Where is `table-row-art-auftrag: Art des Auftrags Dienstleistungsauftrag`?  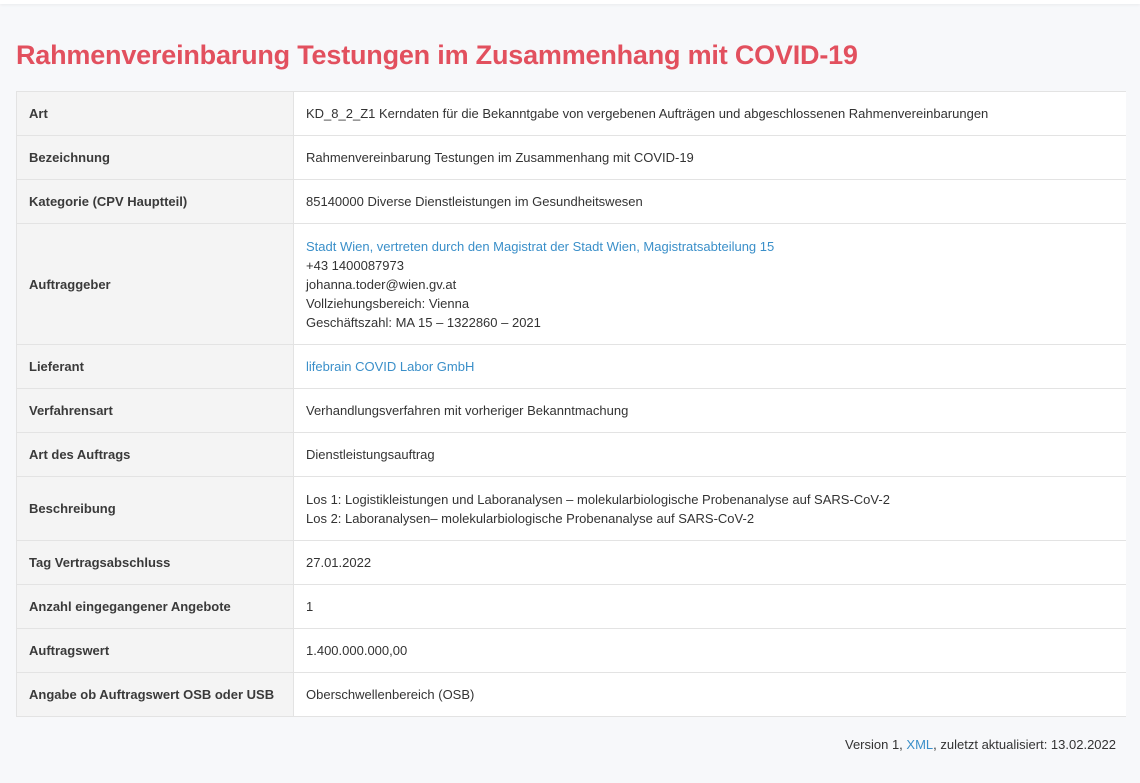
table-row-art-auftrag: Art des Auftrags Dienstleistungsauftrag is located at coordinates (571, 454).